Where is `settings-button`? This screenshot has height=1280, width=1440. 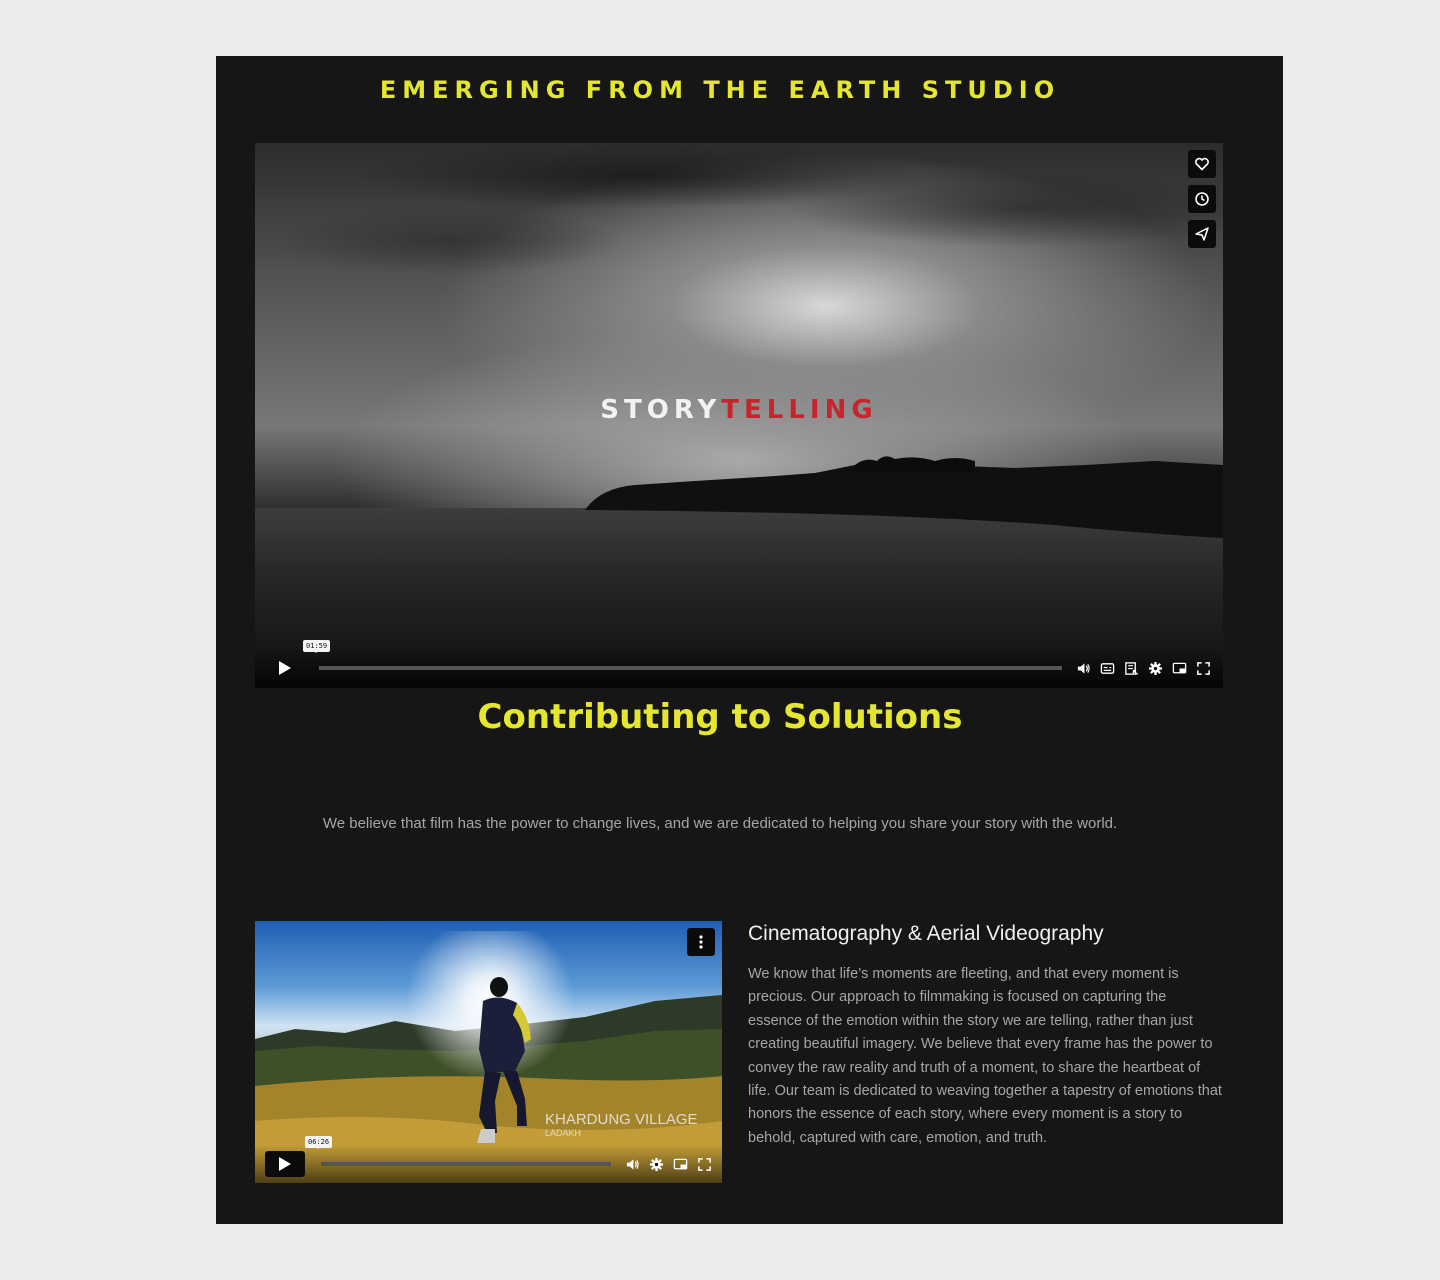 settings-button is located at coordinates (1155, 668).